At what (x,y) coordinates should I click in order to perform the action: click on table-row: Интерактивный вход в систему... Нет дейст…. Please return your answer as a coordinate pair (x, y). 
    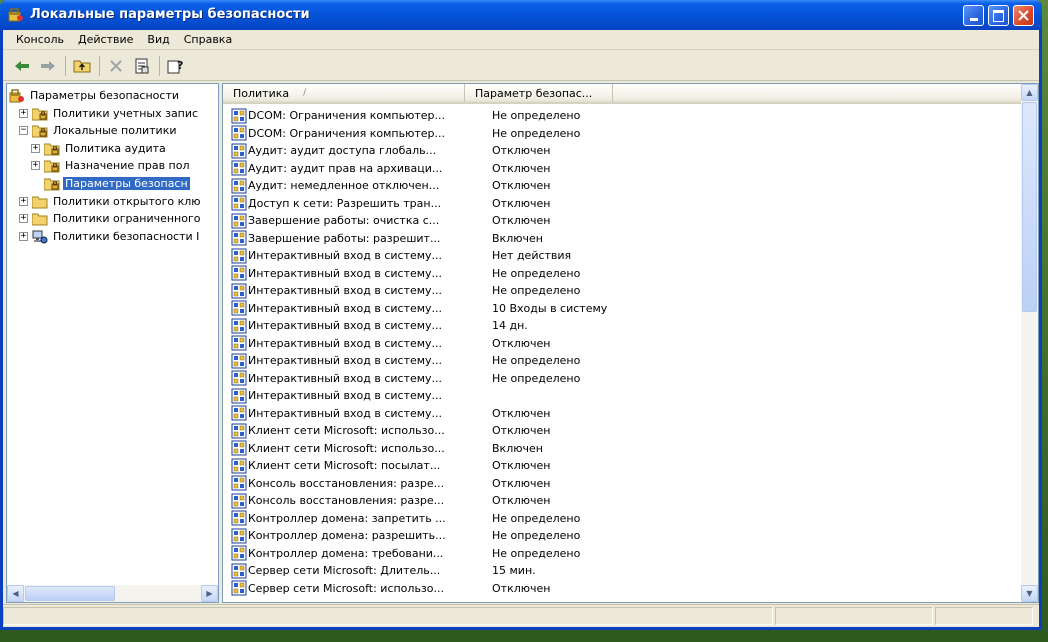
    Looking at the image, I should click on (622, 256).